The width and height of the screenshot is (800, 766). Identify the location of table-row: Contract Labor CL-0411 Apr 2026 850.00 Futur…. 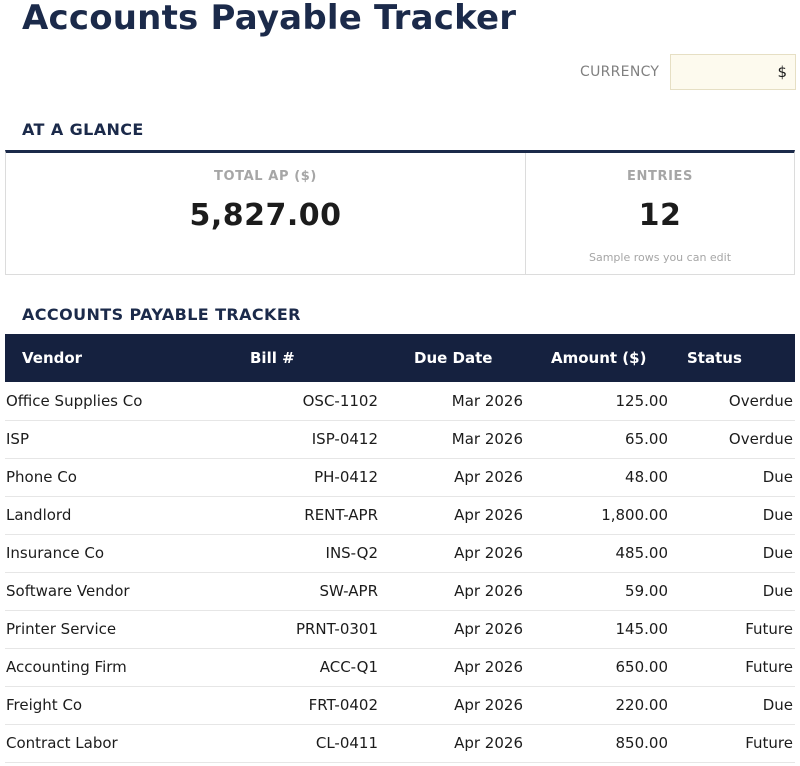
(400, 743).